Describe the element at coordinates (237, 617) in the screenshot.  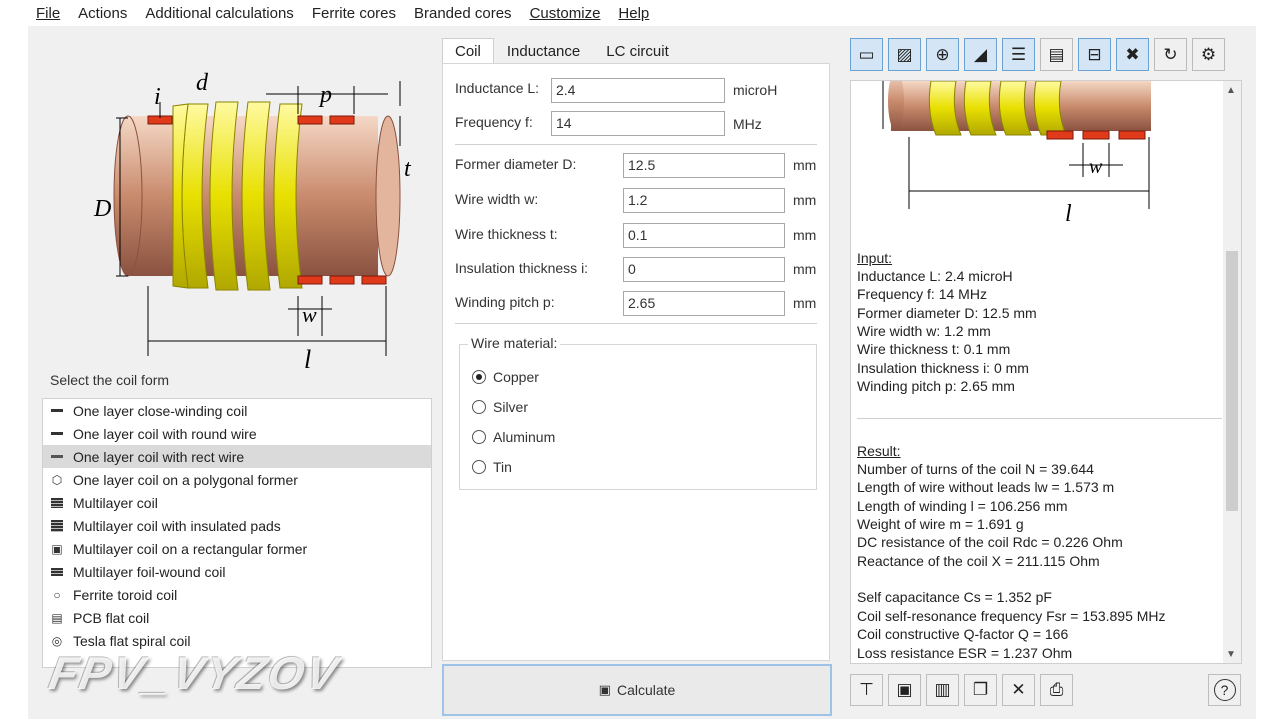
I see `list-item: ▤ PCB flat coil` at that location.